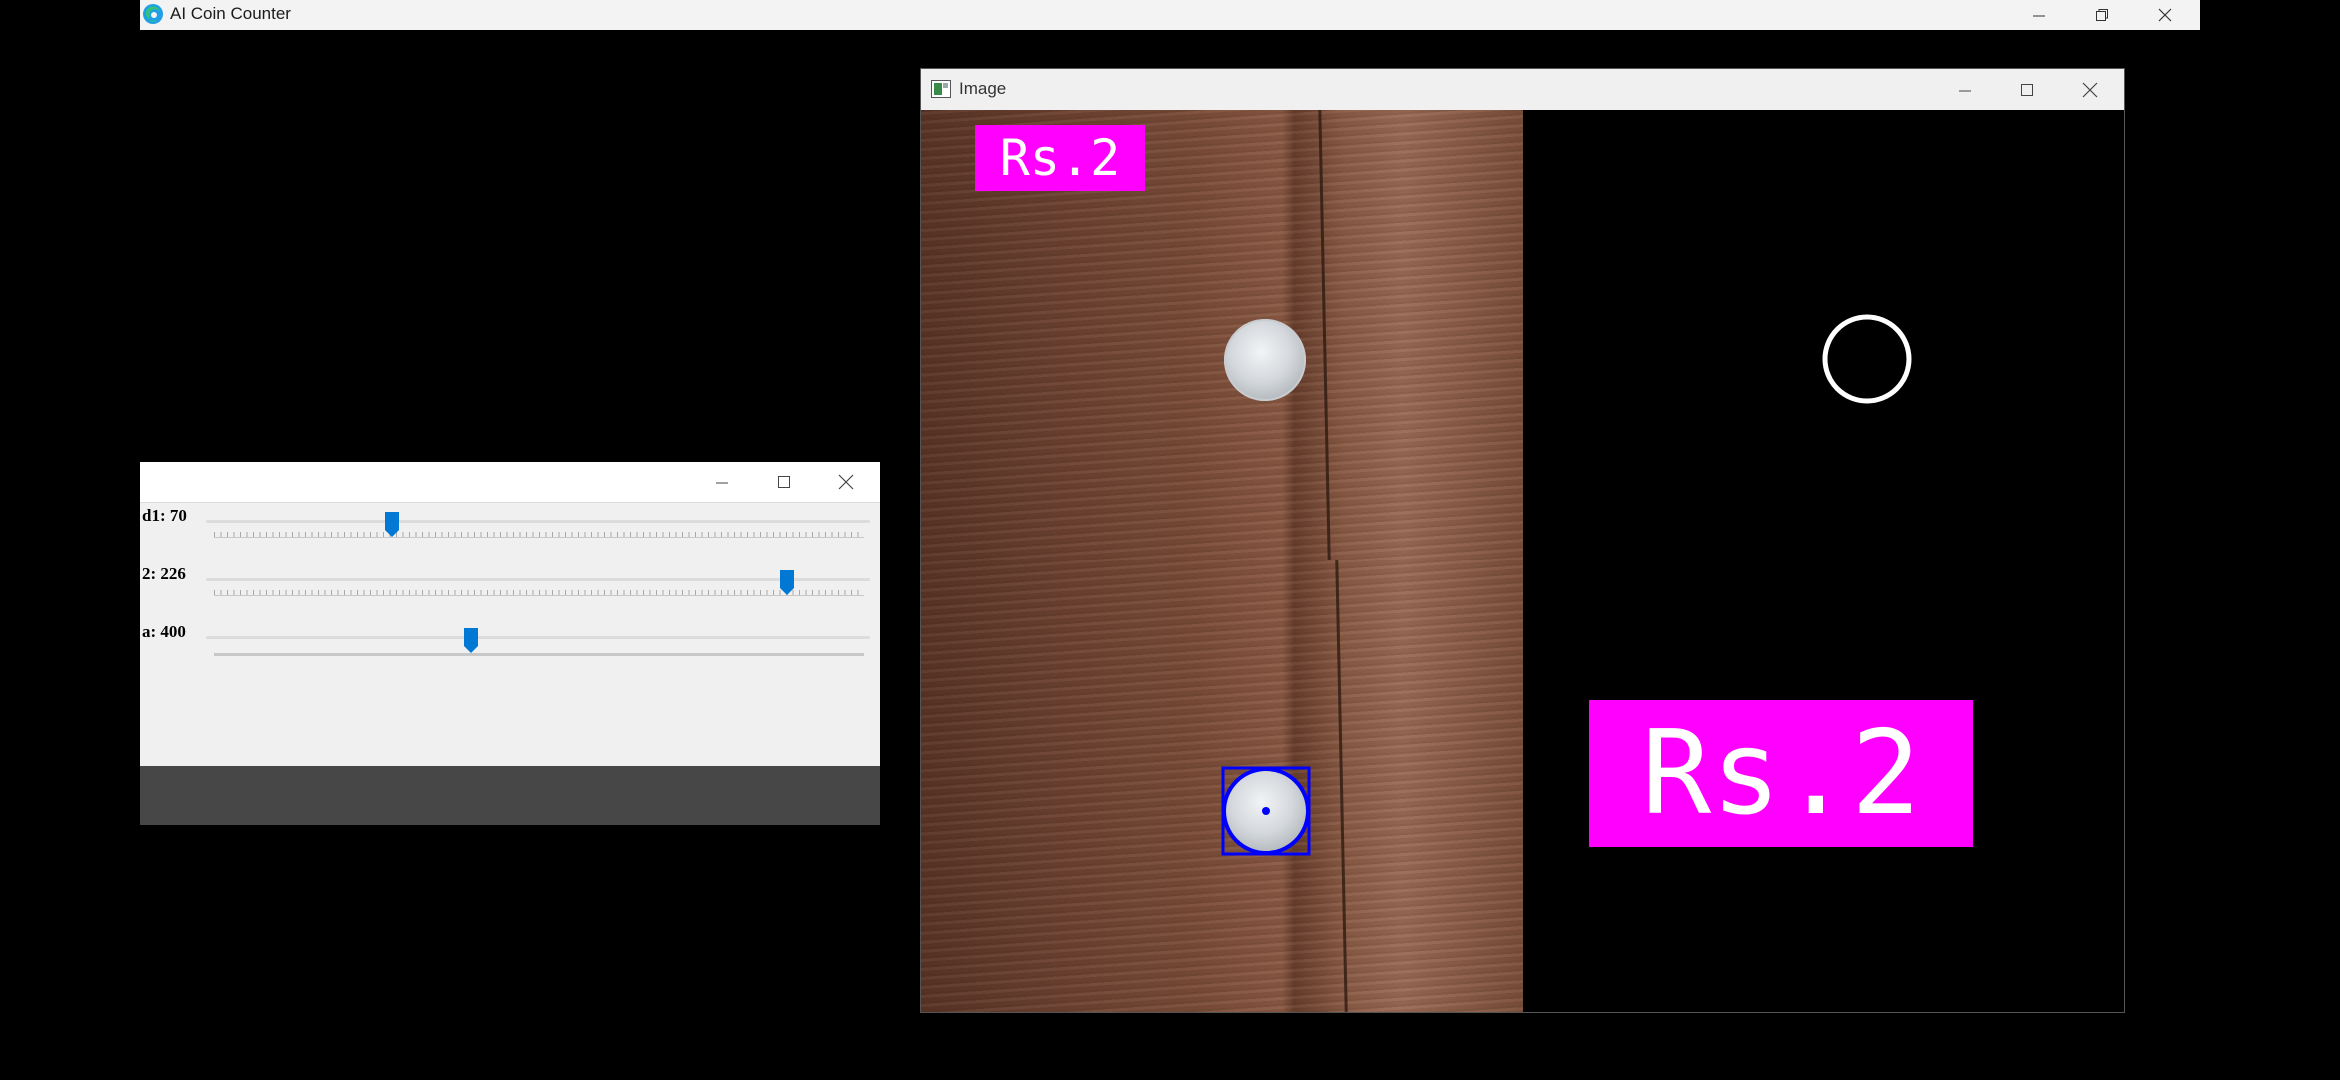  I want to click on edge-detection-frame, so click(1823, 335).